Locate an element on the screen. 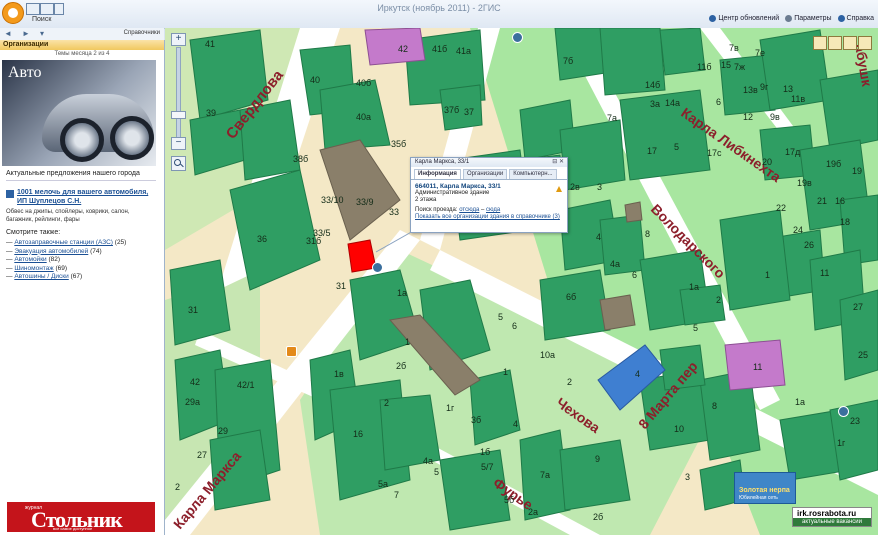  rosrabota-ad: irk.rosrabota.ru актуальные вакансии is located at coordinates (832, 517).